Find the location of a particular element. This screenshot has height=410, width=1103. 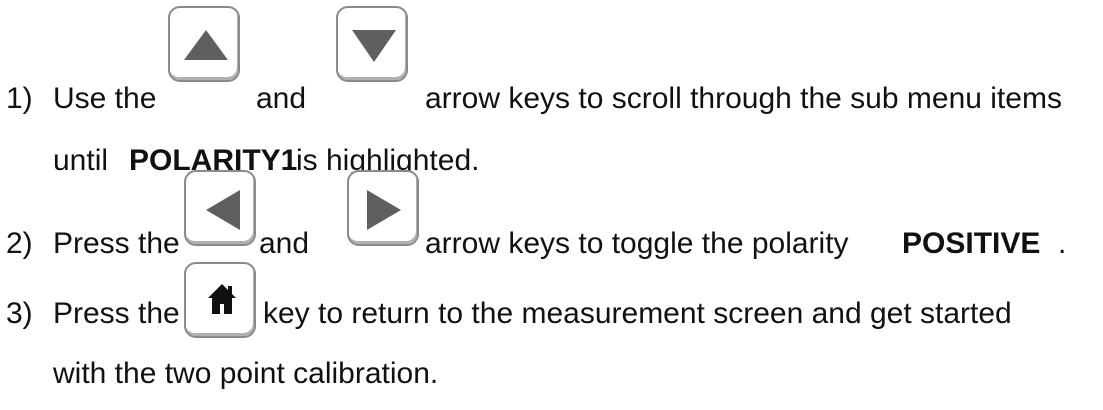

up-arrow-icon is located at coordinates (206, 45).